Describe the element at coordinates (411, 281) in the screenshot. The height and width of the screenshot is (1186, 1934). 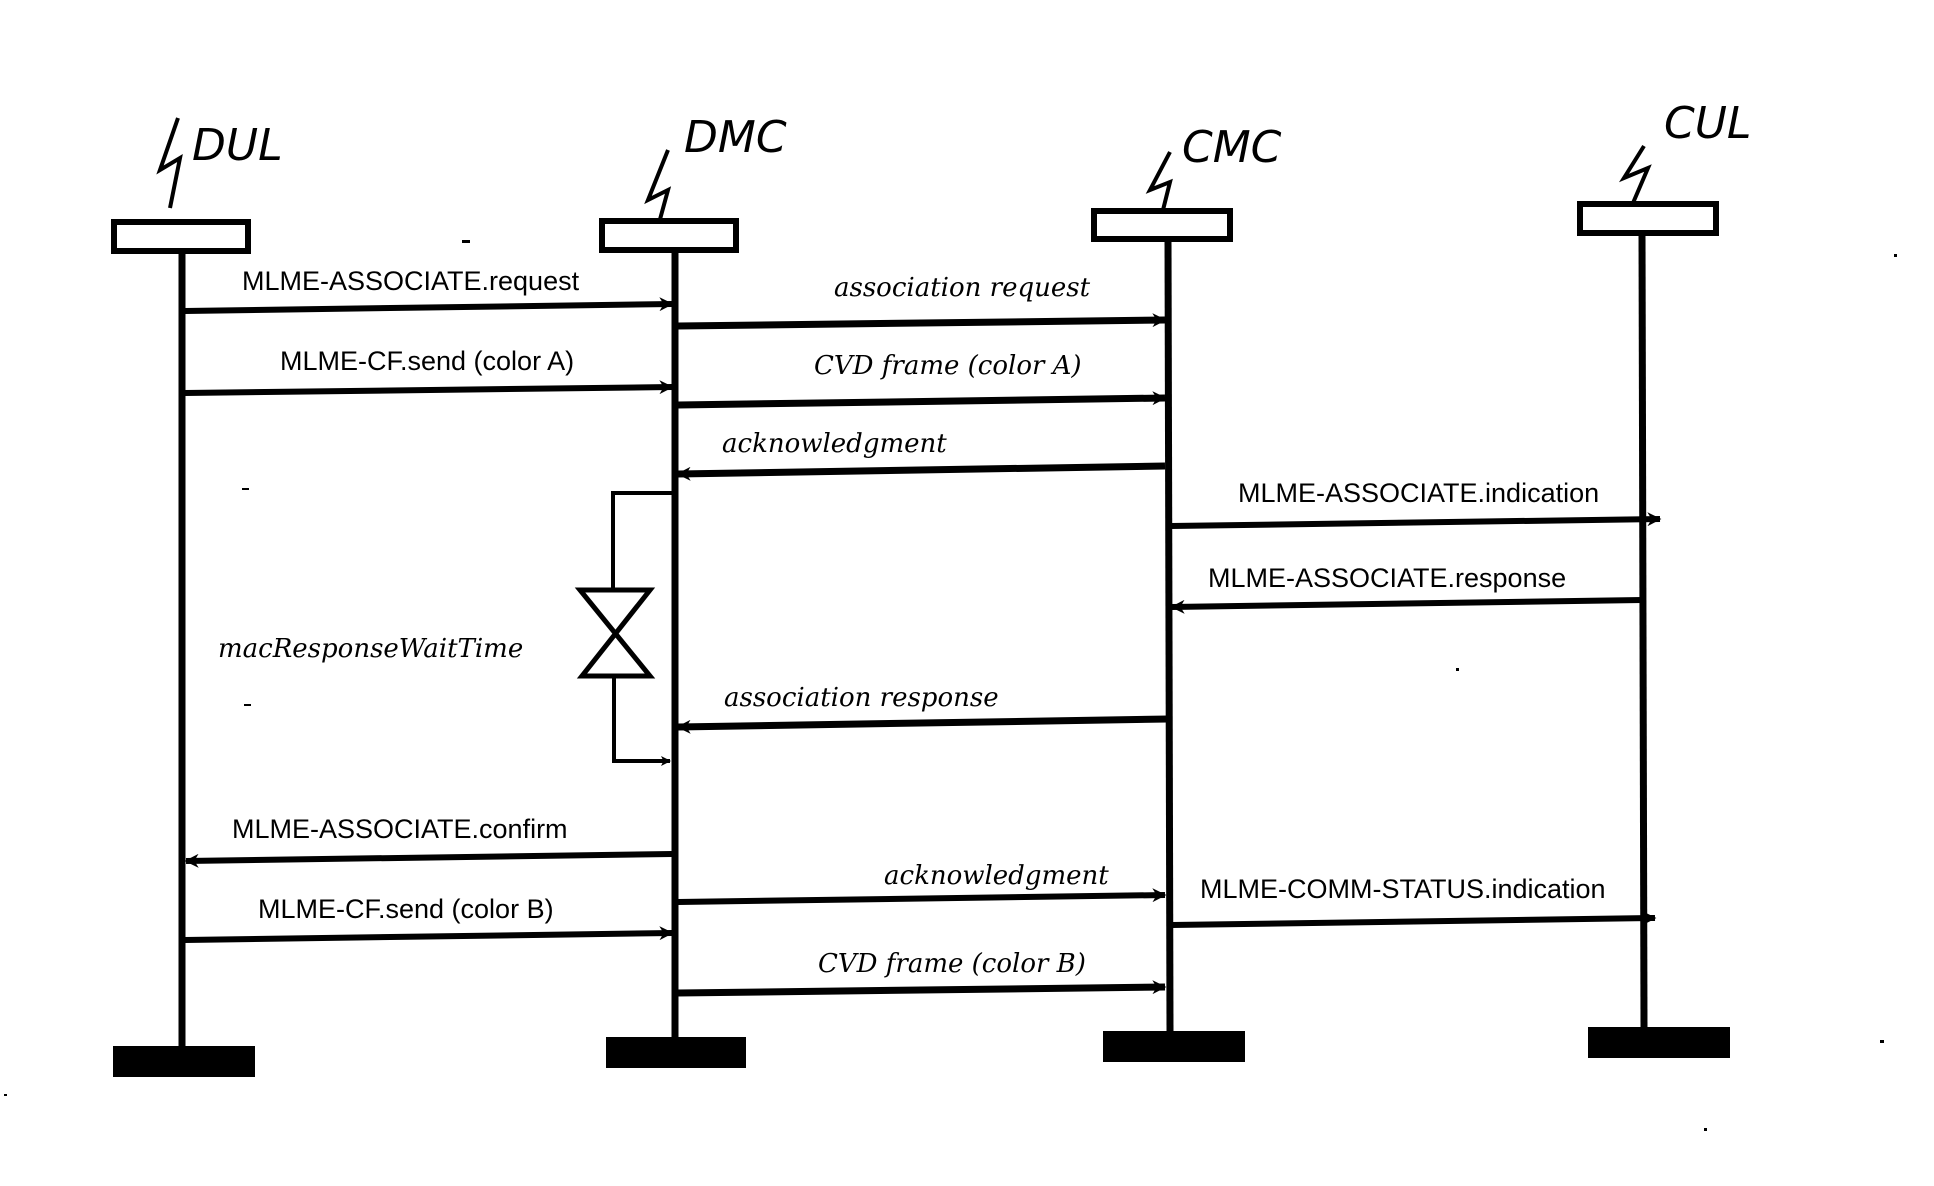
I see `message-label: MLME-ASSOCIATE.request` at that location.